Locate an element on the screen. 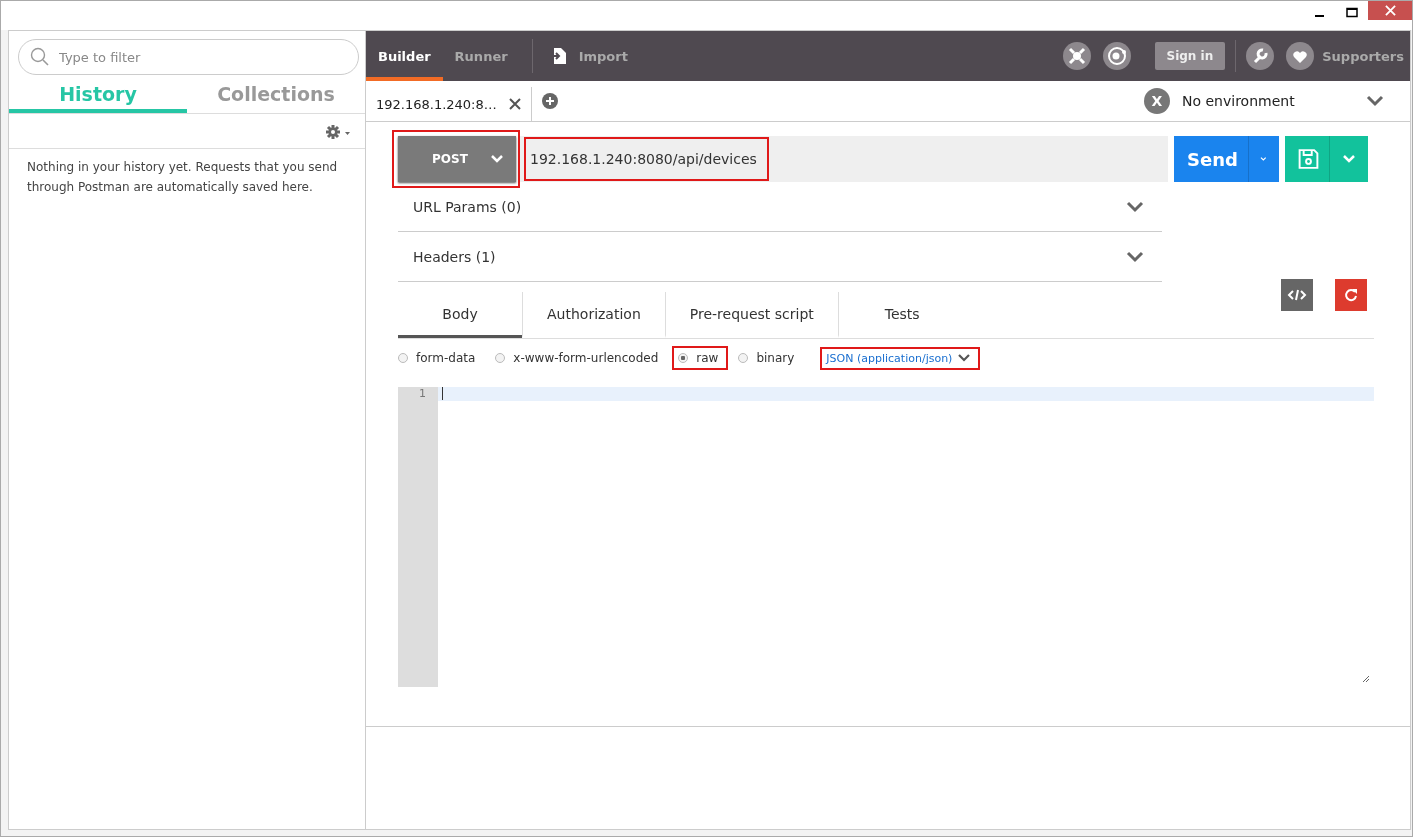 The width and height of the screenshot is (1413, 837). section-header: URL Params (0) is located at coordinates (780, 207).